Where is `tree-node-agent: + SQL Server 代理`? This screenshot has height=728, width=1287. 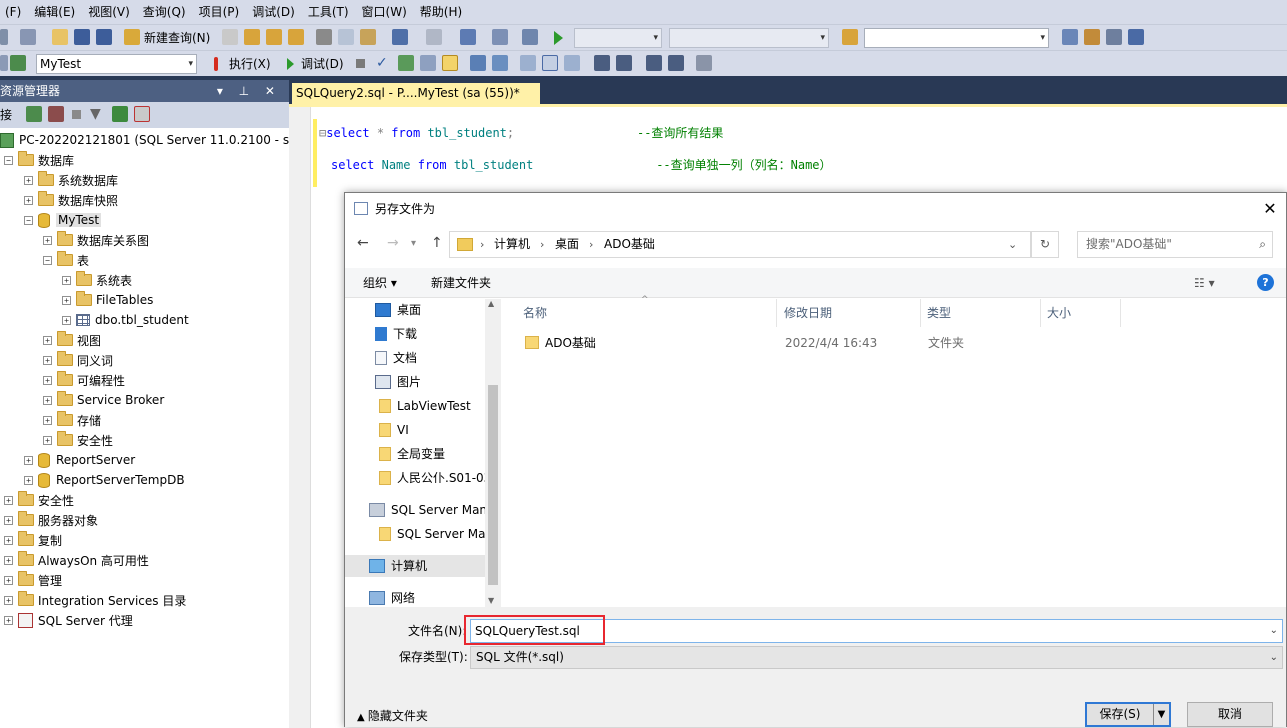 tree-node-agent: + SQL Server 代理 is located at coordinates (68, 620).